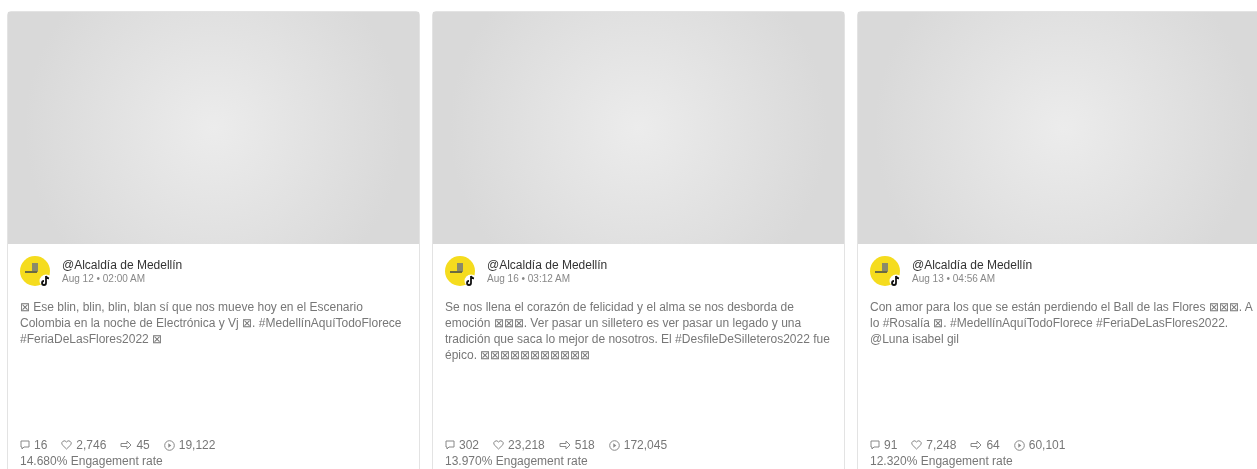  I want to click on share-count: 45, so click(143, 445).